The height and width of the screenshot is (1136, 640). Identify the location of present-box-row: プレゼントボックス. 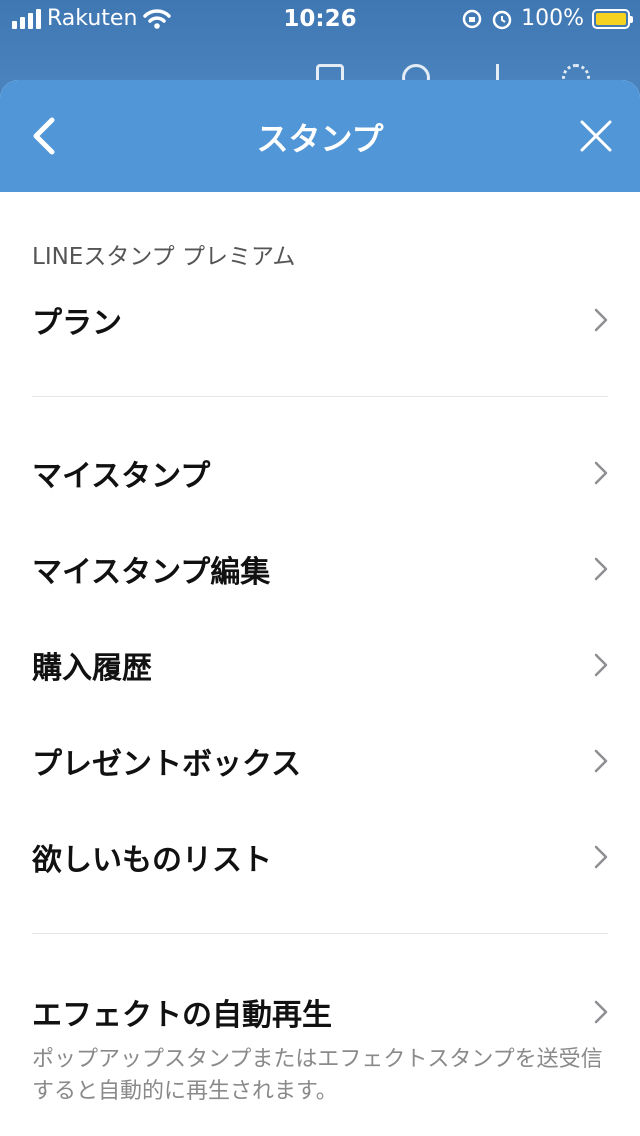
(320, 761).